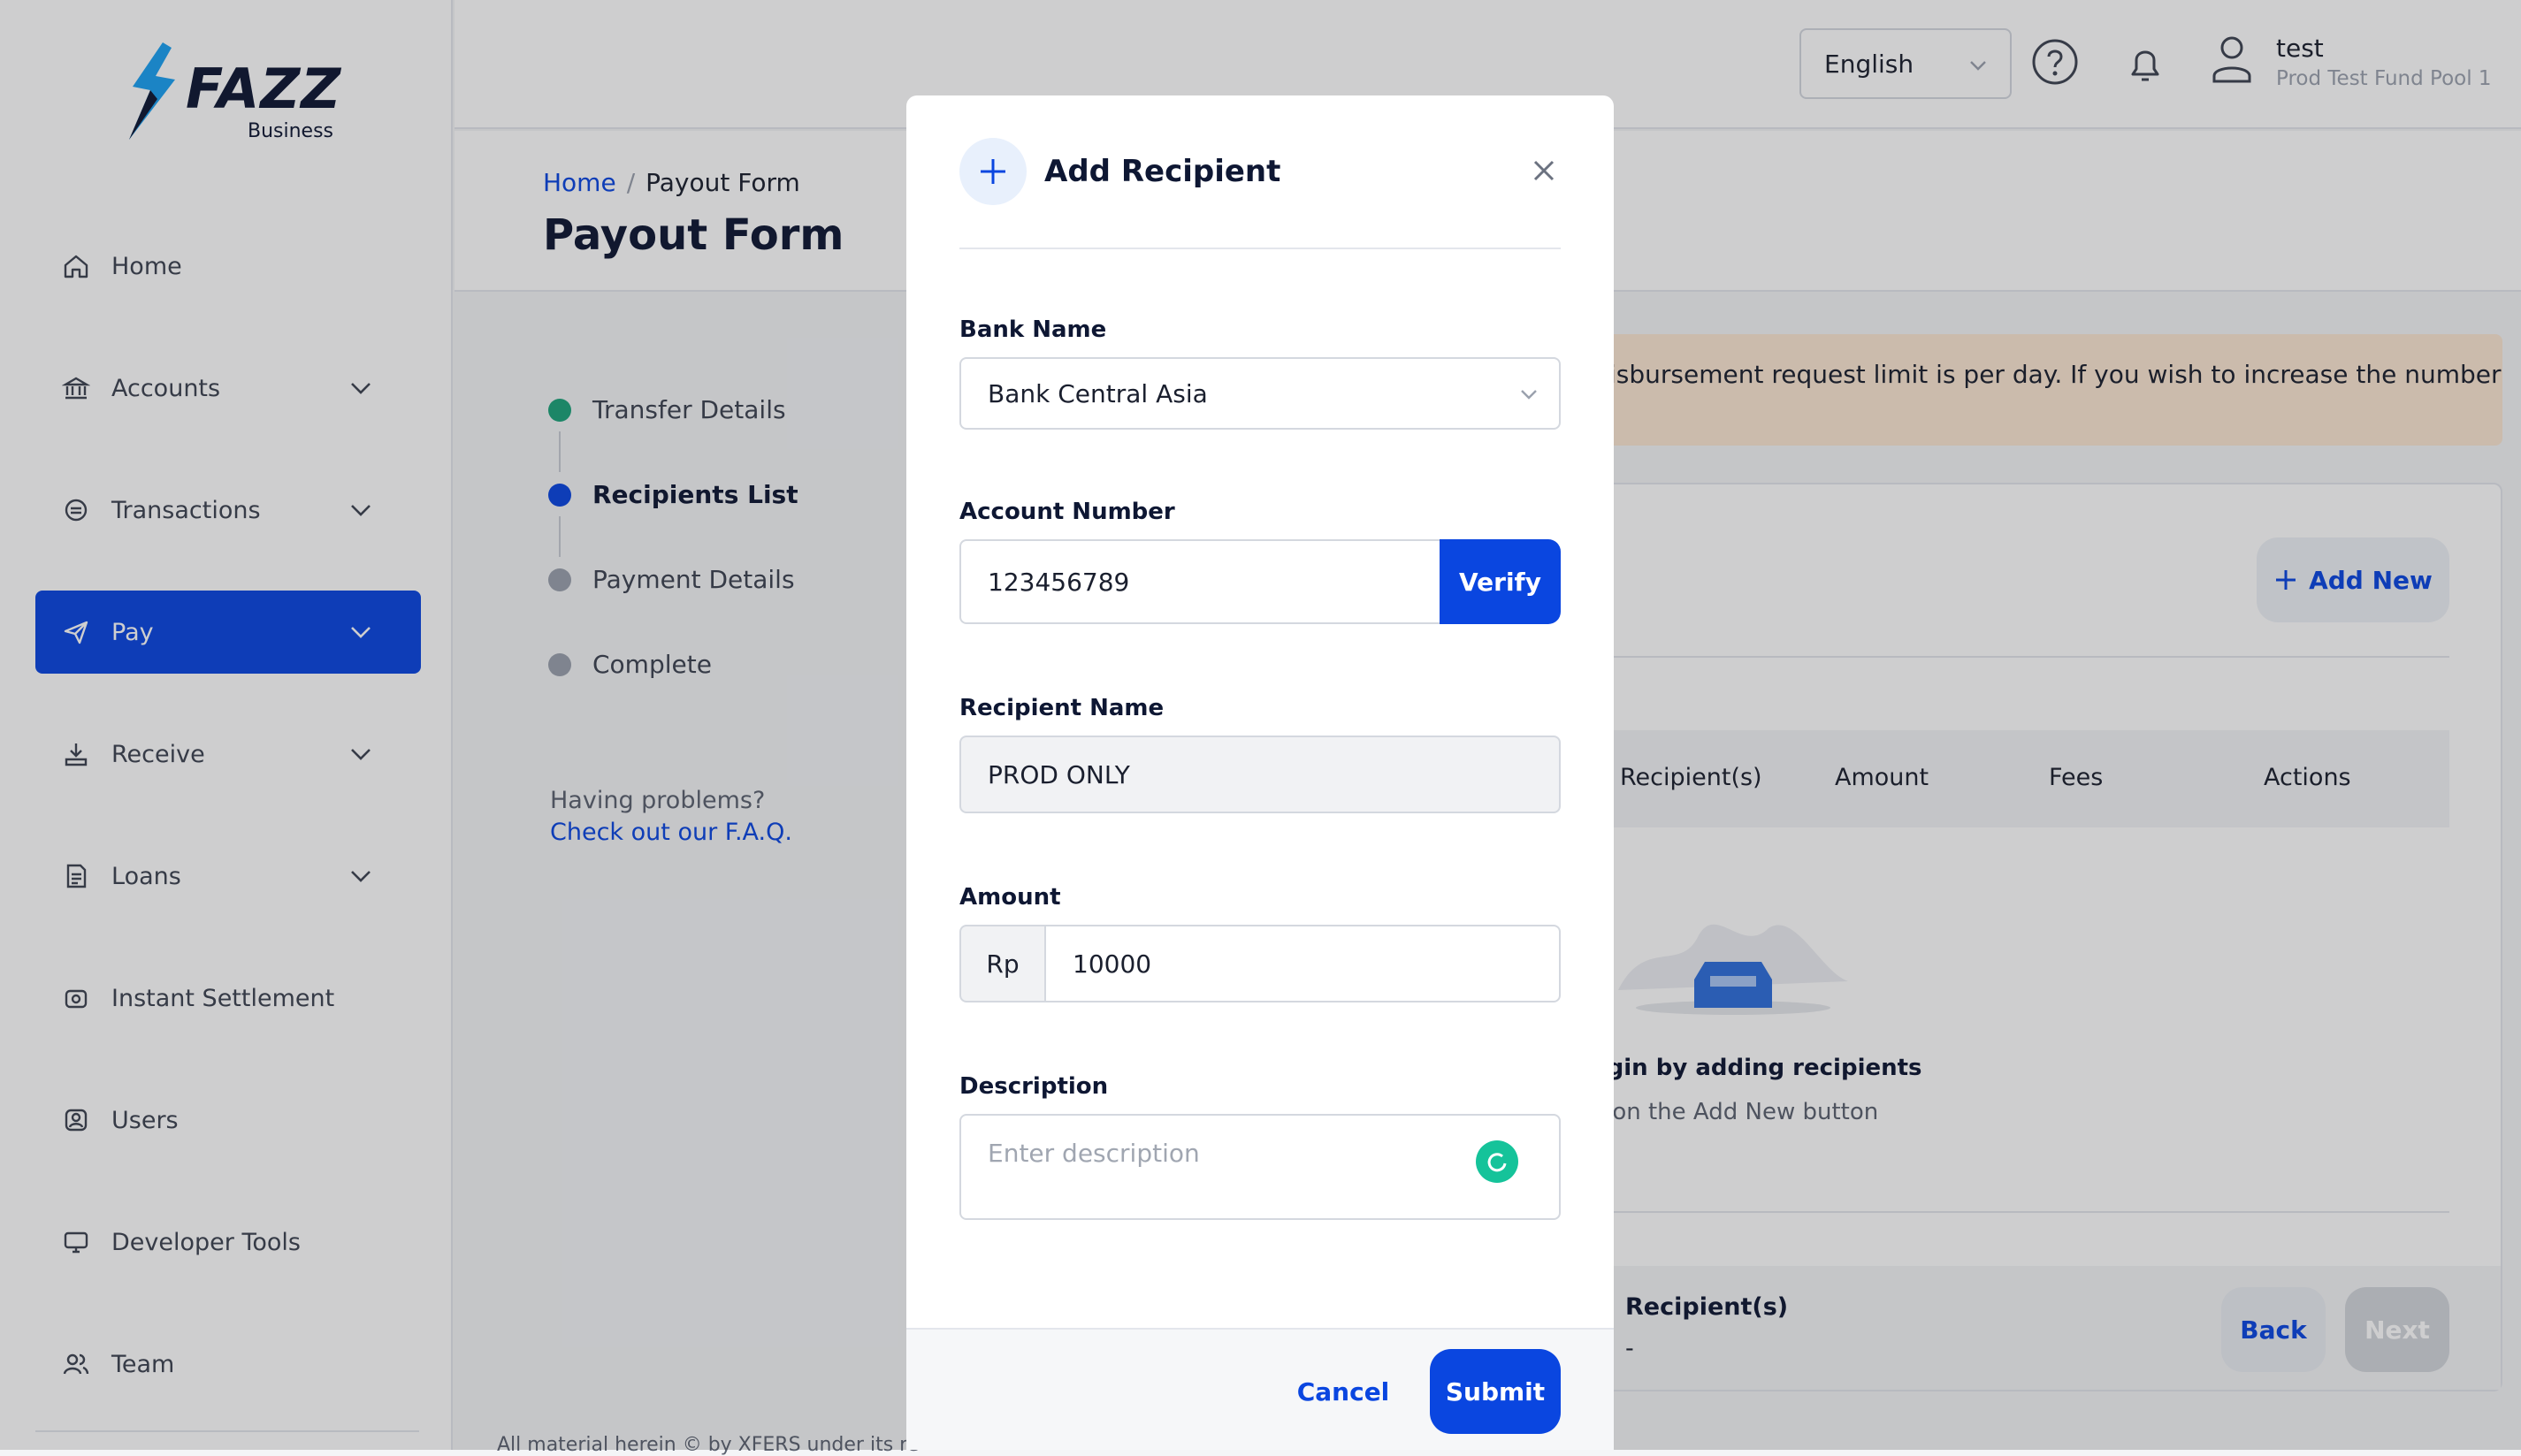  I want to click on add-icon-badge, so click(993, 171).